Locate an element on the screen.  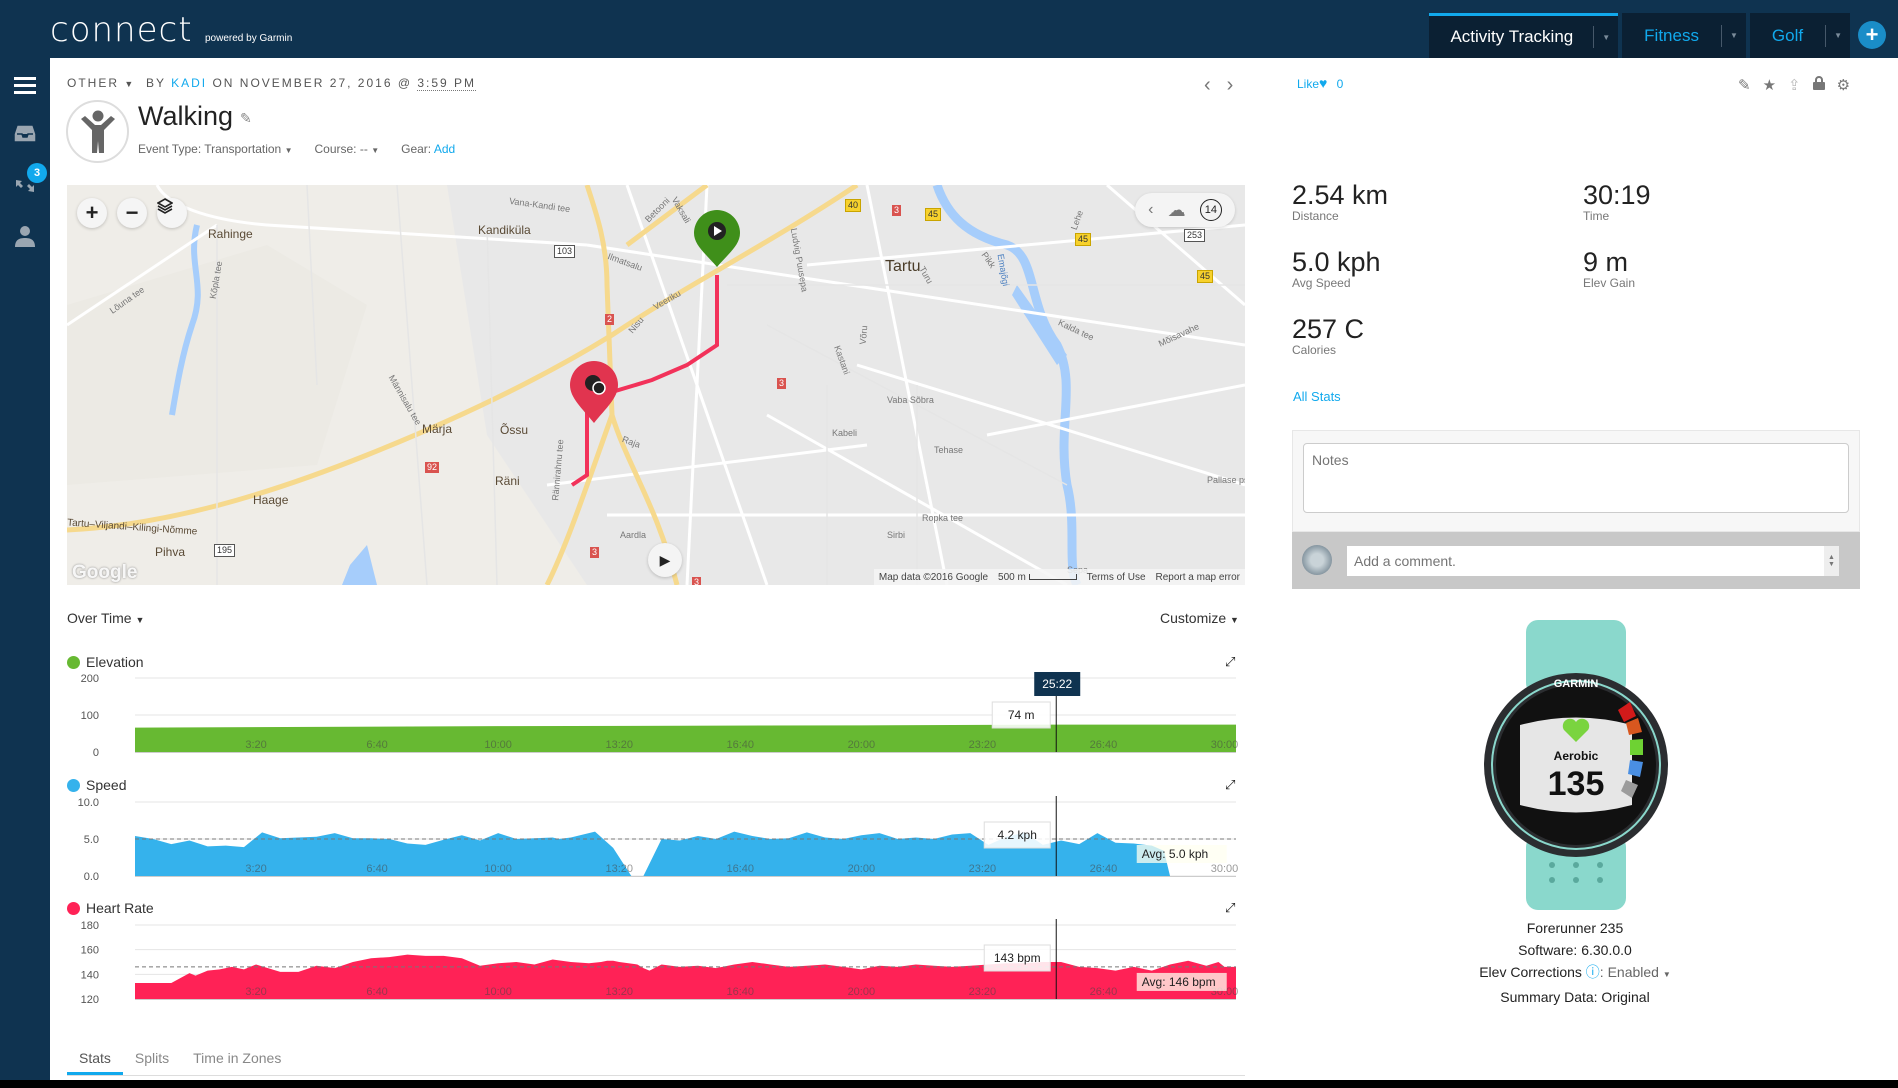
category-caret-icon: ▼ is located at coordinates (129, 84).